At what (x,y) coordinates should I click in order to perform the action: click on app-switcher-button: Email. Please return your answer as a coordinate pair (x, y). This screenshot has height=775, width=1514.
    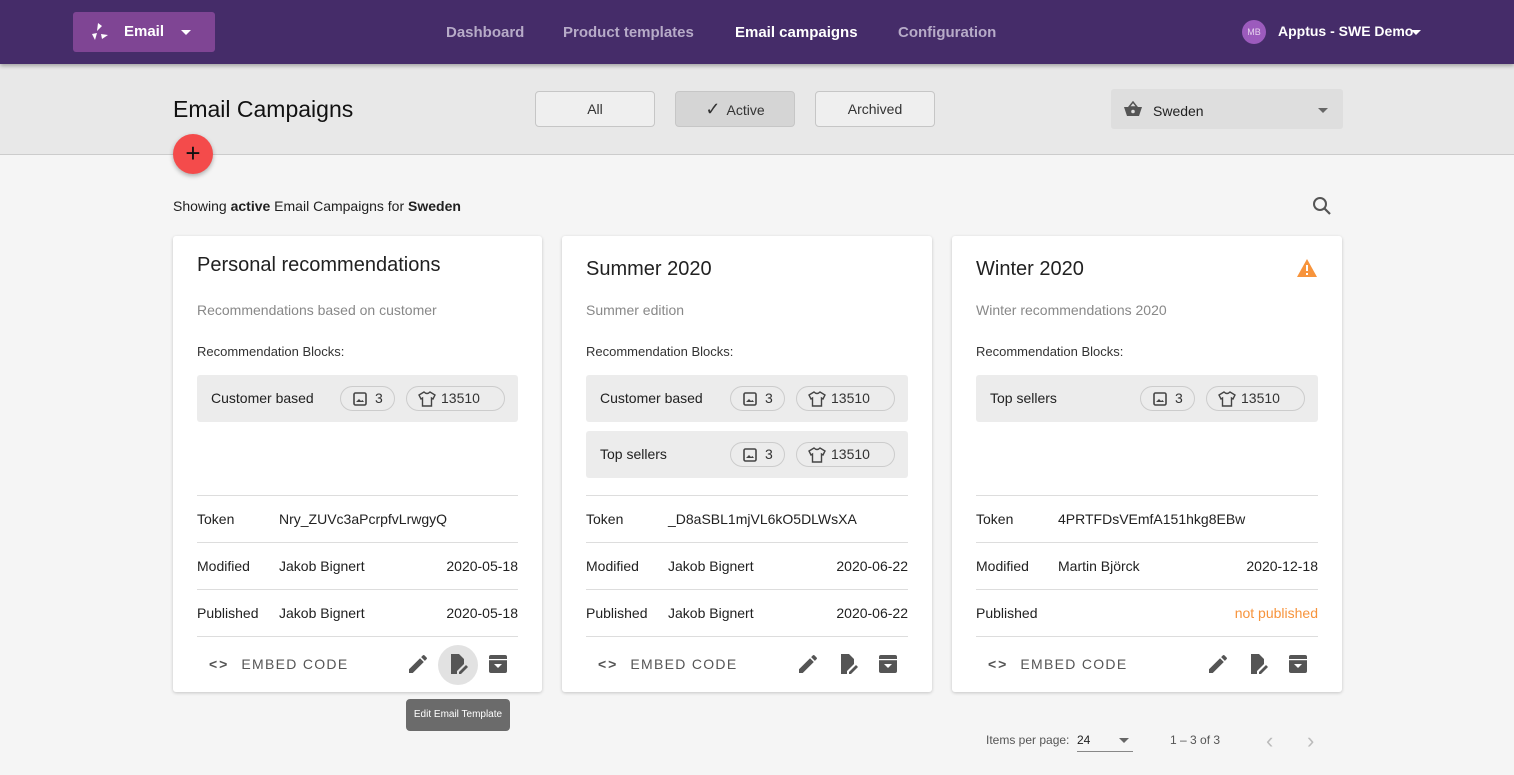
    Looking at the image, I should click on (144, 32).